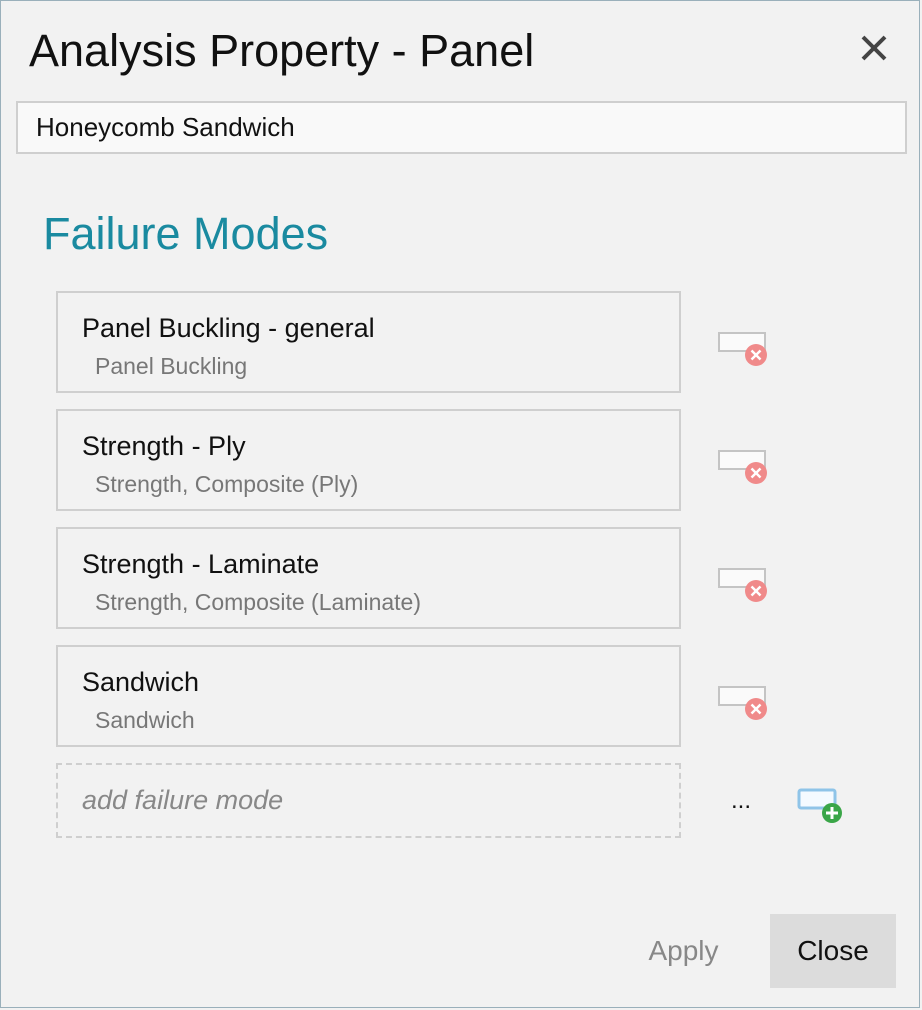  I want to click on close-dialog-button, so click(875, 49).